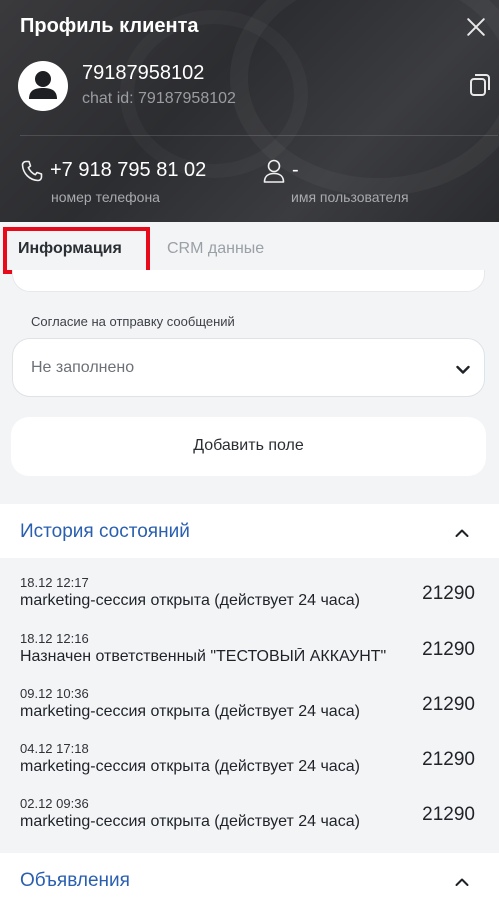  Describe the element at coordinates (248, 281) in the screenshot. I see `previous-field-card` at that location.